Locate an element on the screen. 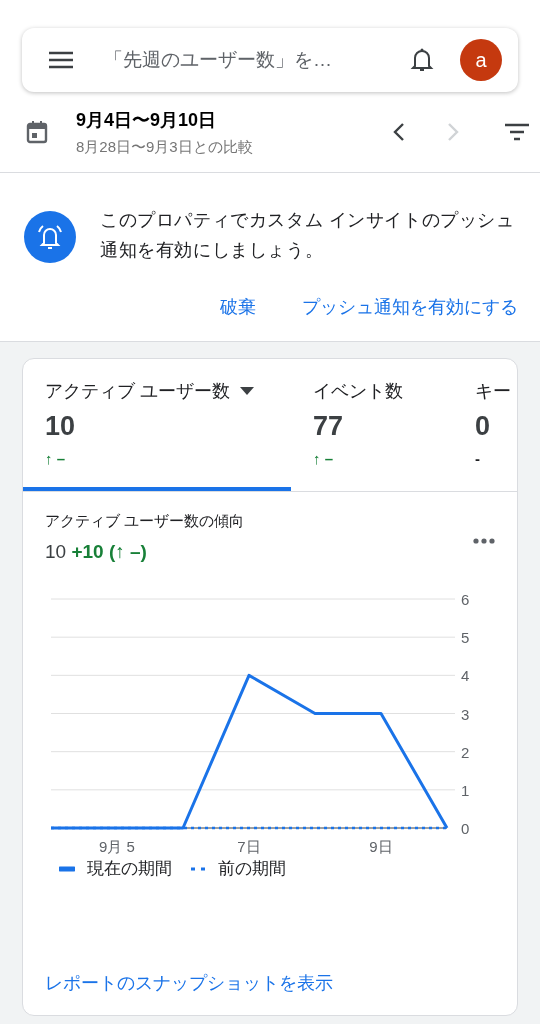 The width and height of the screenshot is (540, 1024). snapshot-link: レポートのスナップショットを表示 is located at coordinates (189, 983).